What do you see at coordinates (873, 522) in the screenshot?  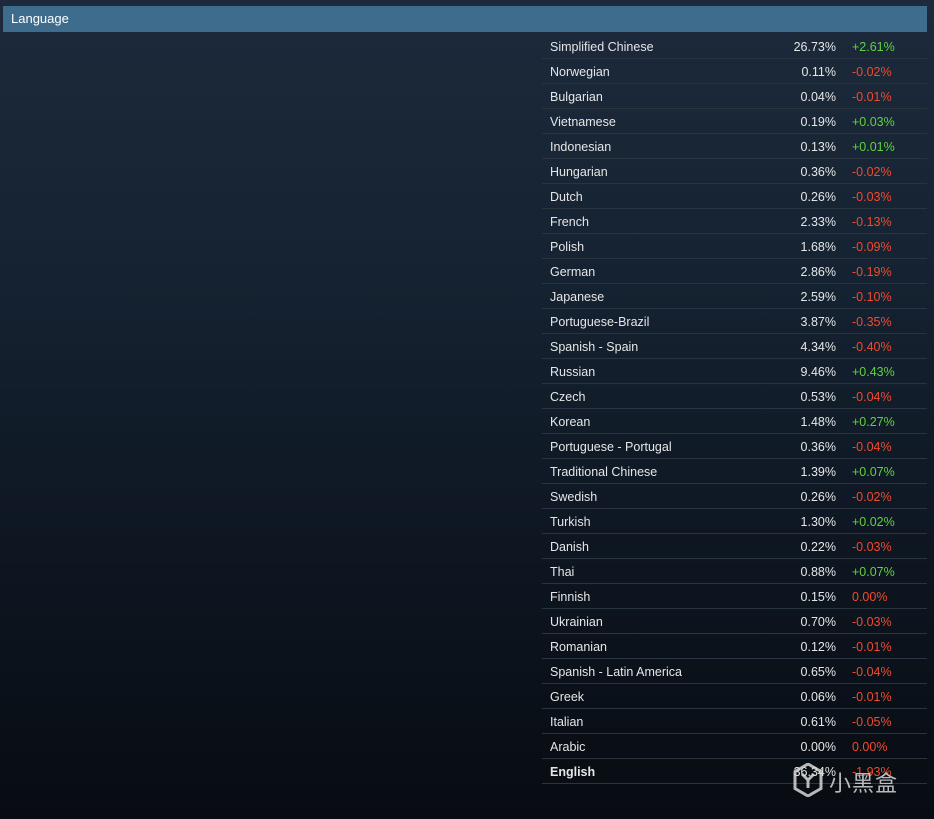 I see `language-change: +0.02%` at bounding box center [873, 522].